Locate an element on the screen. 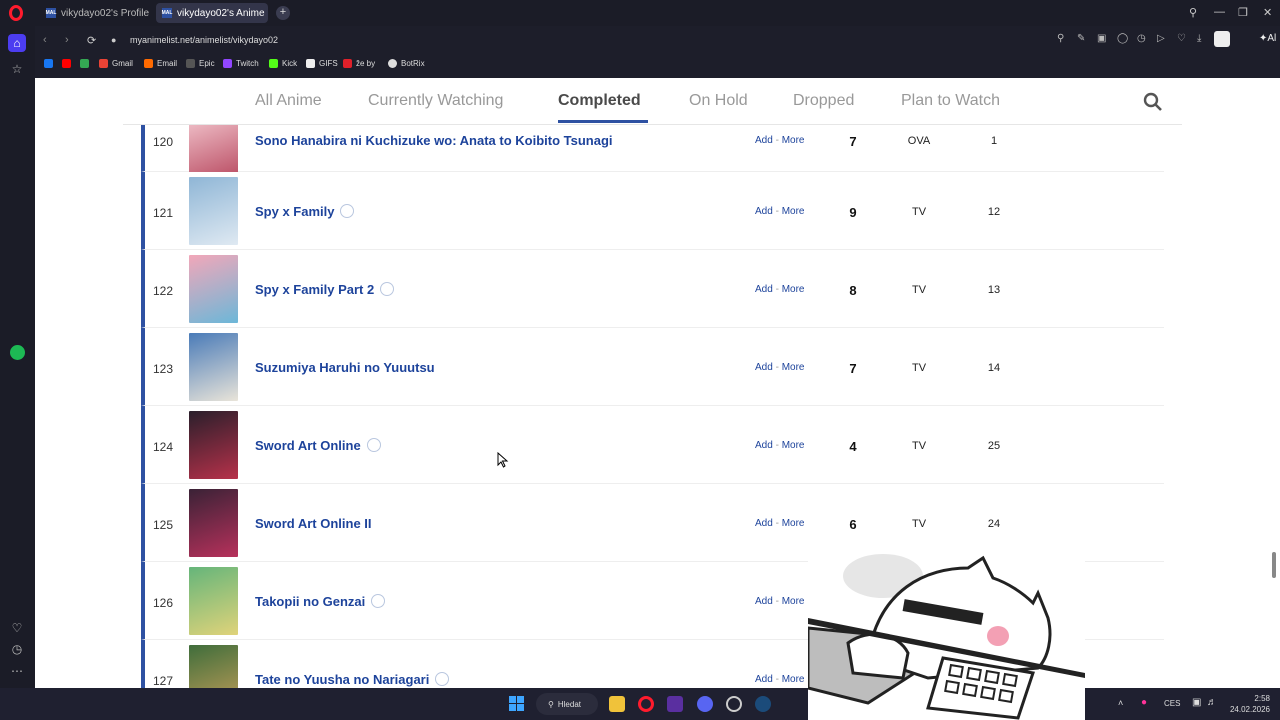  language-indicator: CES is located at coordinates (1172, 703).